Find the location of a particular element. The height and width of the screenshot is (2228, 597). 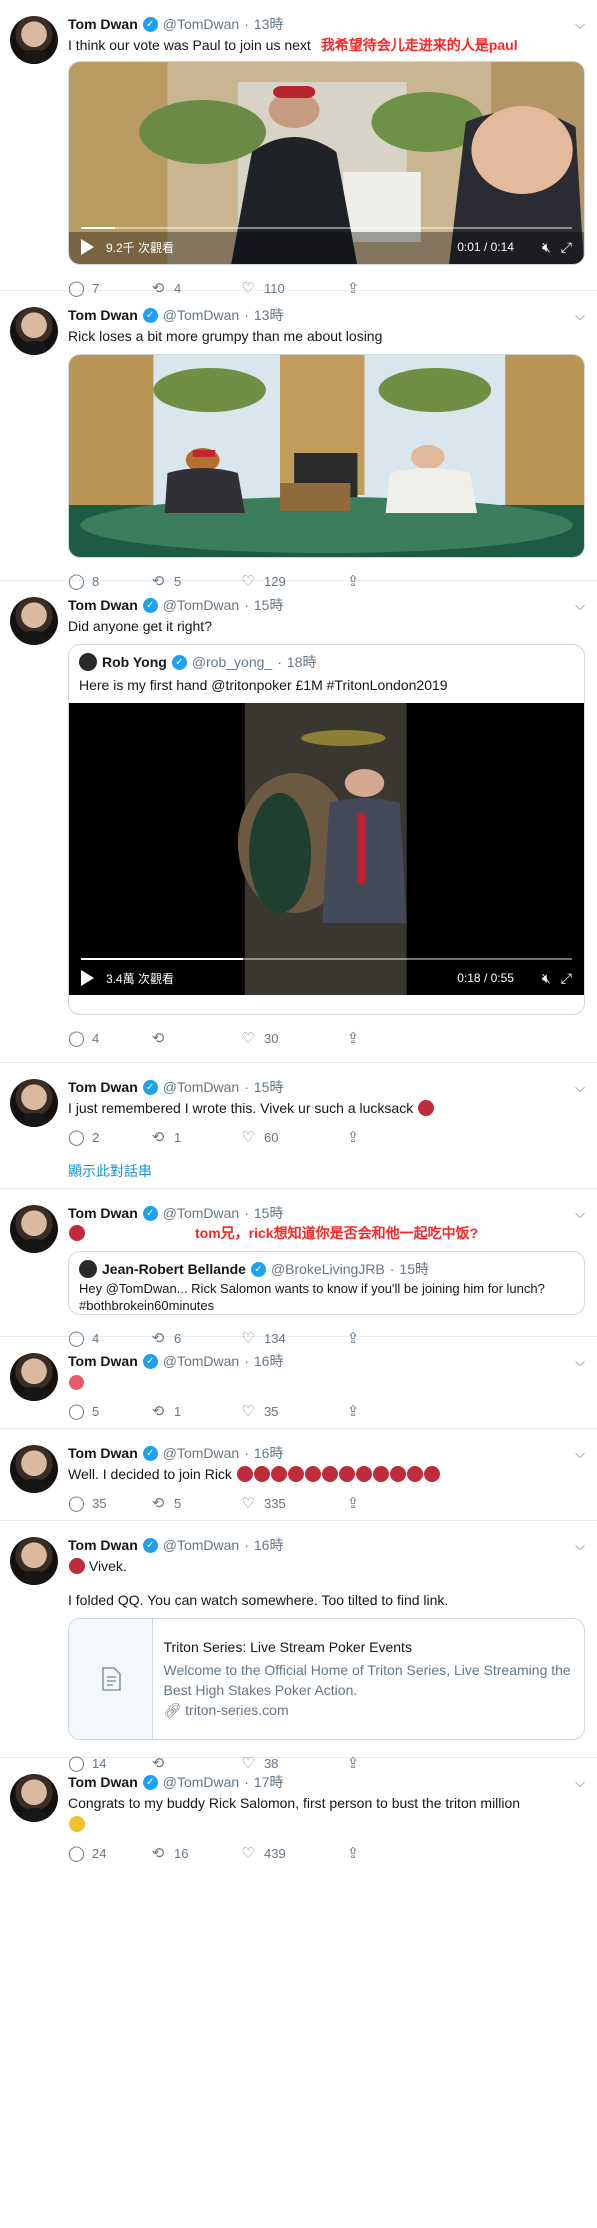

retweet-button: ⟲ 16 is located at coordinates (195, 1853).